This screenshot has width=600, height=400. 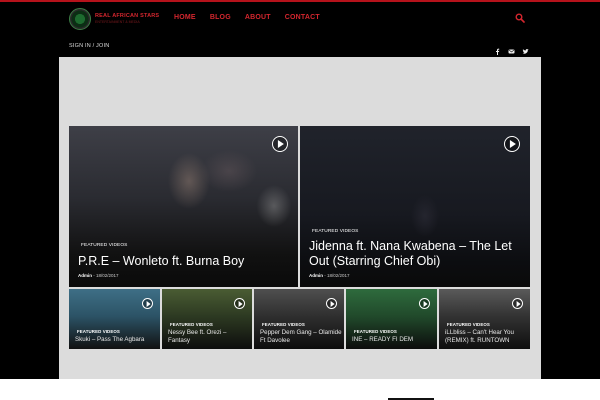 What do you see at coordinates (209, 337) in the screenshot?
I see `video-title: Nessy Bee ft. Orezi – Fantasy` at bounding box center [209, 337].